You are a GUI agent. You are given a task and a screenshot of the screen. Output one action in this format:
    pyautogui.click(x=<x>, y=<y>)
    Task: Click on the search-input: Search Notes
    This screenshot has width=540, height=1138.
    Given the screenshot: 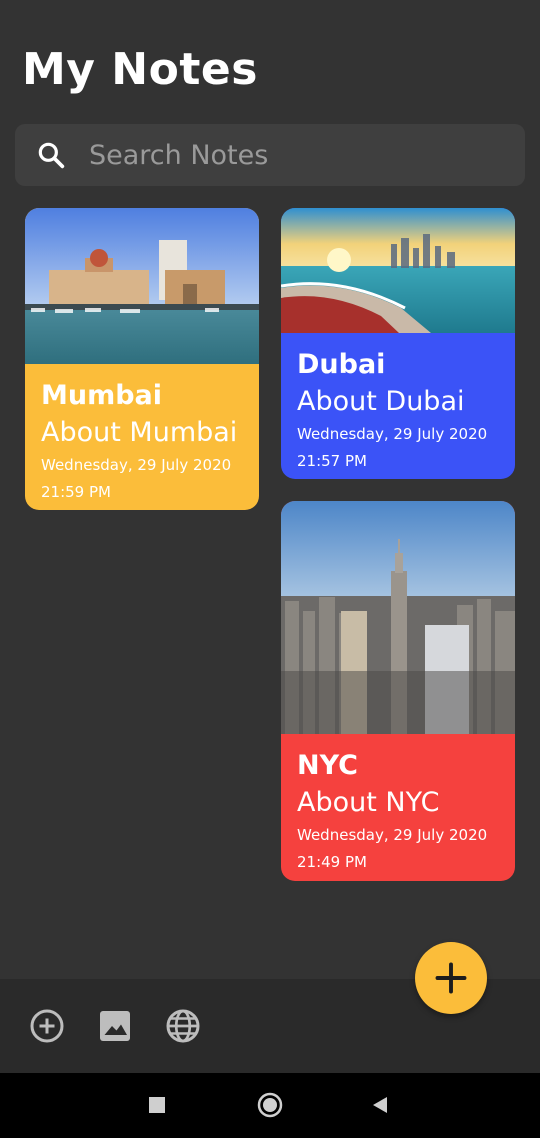 What is the action you would take?
    pyautogui.click(x=178, y=155)
    